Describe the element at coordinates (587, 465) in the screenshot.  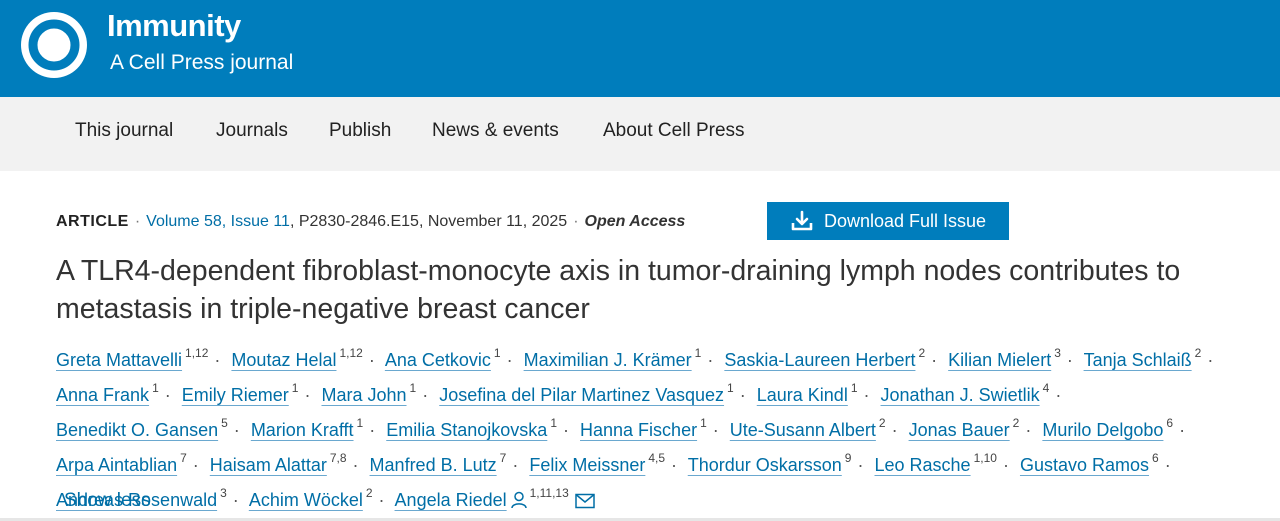
I see `author-name-link: Felix Meissner` at that location.